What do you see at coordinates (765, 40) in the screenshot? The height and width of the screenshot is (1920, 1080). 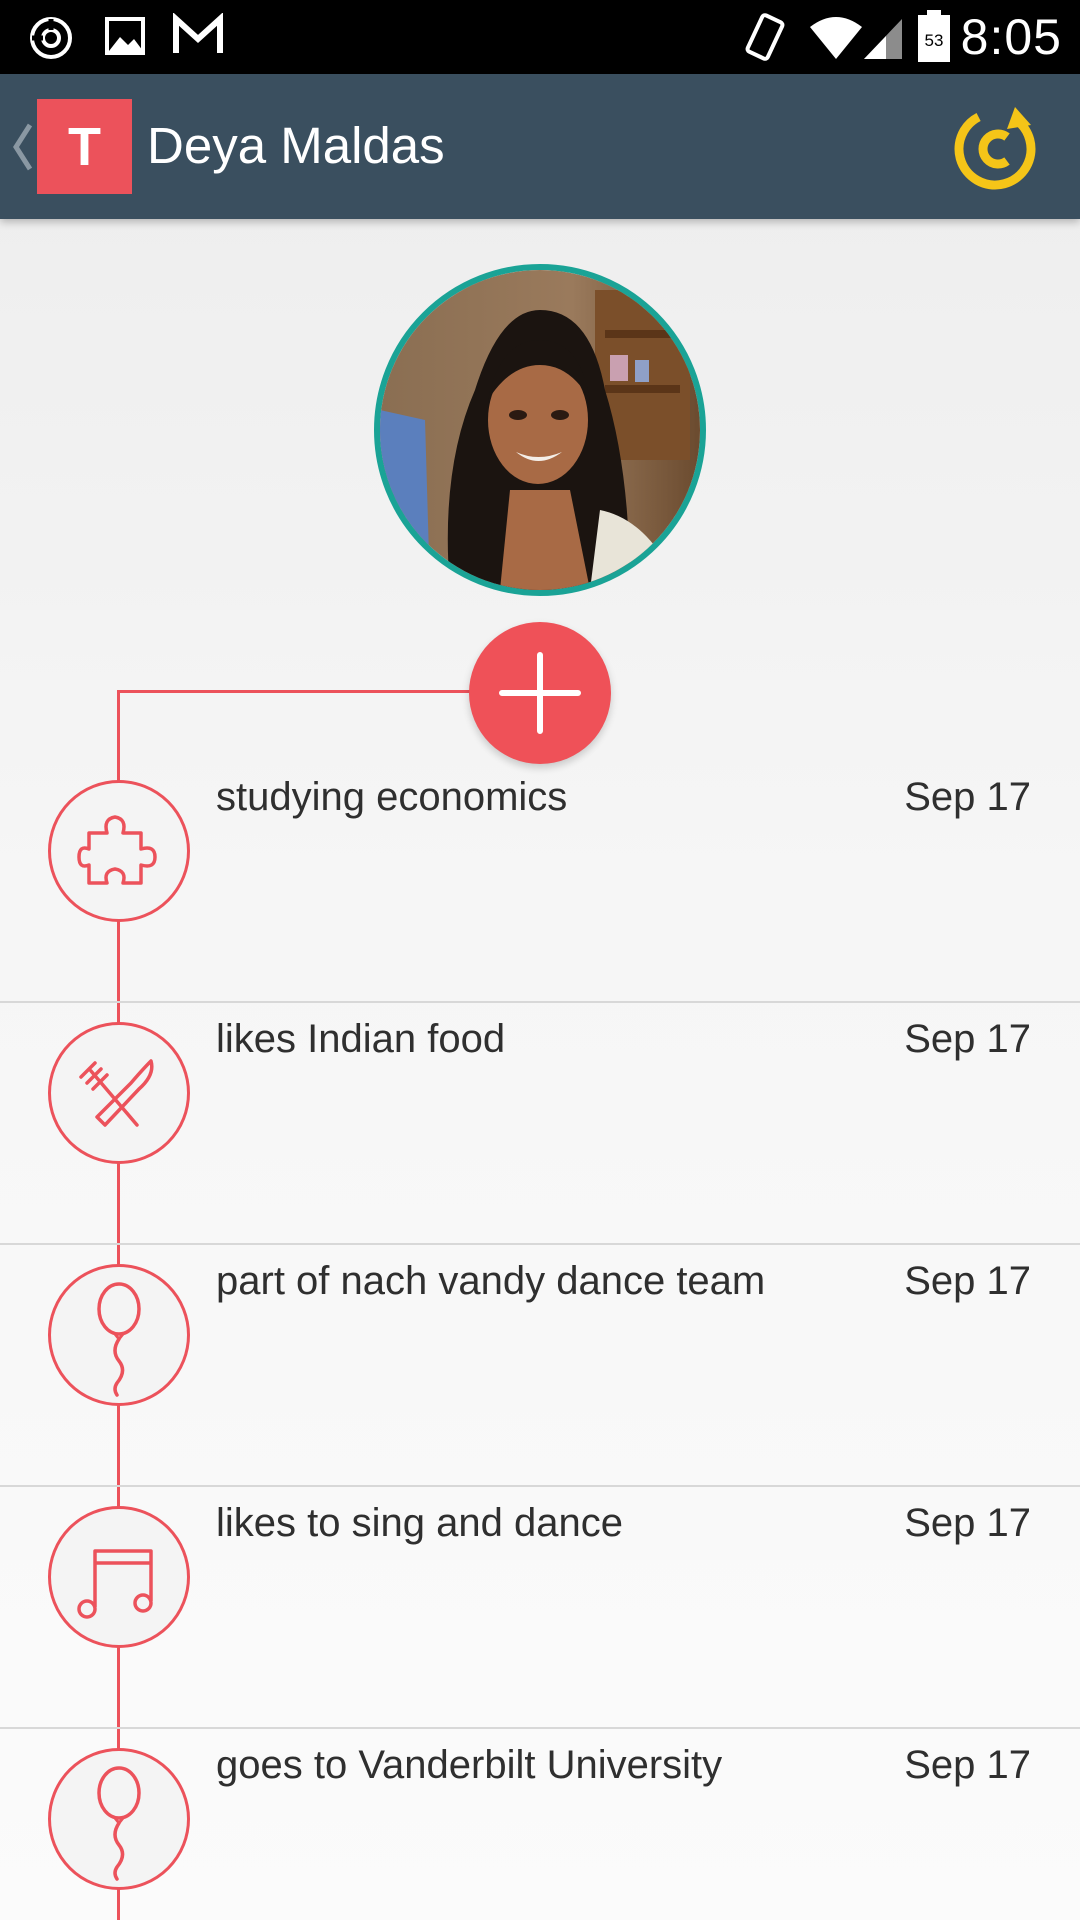 I see `vibrate-icon` at bounding box center [765, 40].